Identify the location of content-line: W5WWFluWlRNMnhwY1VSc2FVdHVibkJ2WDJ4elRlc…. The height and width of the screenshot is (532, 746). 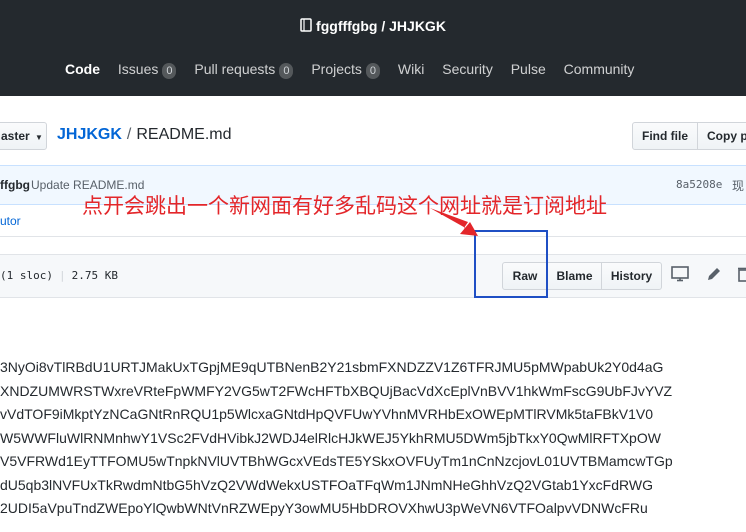
(330, 437).